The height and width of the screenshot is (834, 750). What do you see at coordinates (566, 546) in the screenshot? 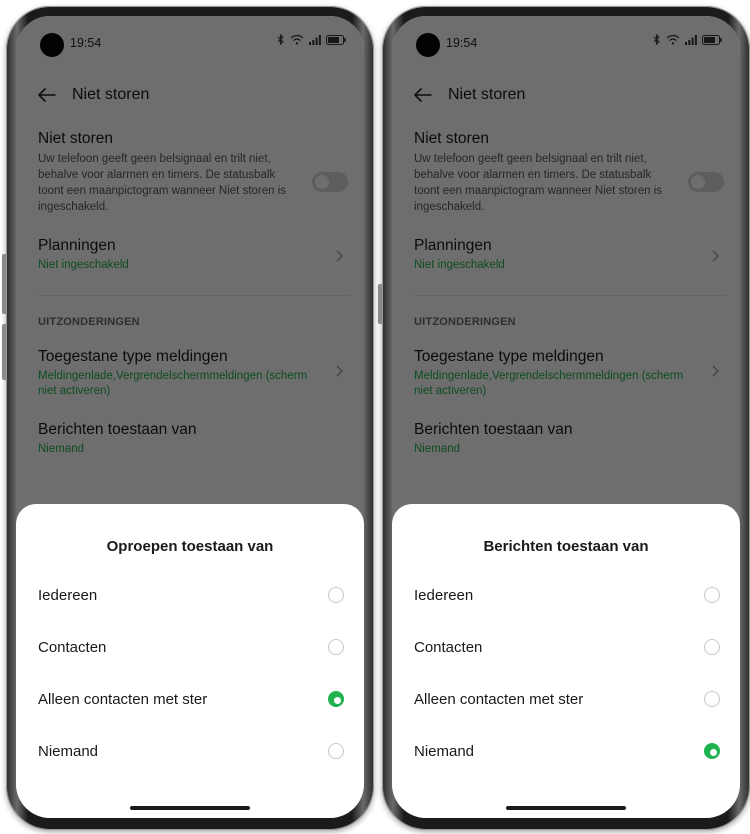
I see `sheet-title: Berichten toestaan van` at bounding box center [566, 546].